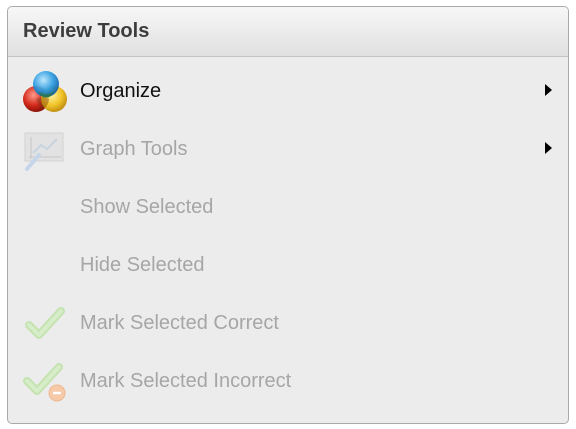 This screenshot has height=429, width=576. What do you see at coordinates (287, 265) in the screenshot?
I see `menu-item-hide-selected: Hide Selected` at bounding box center [287, 265].